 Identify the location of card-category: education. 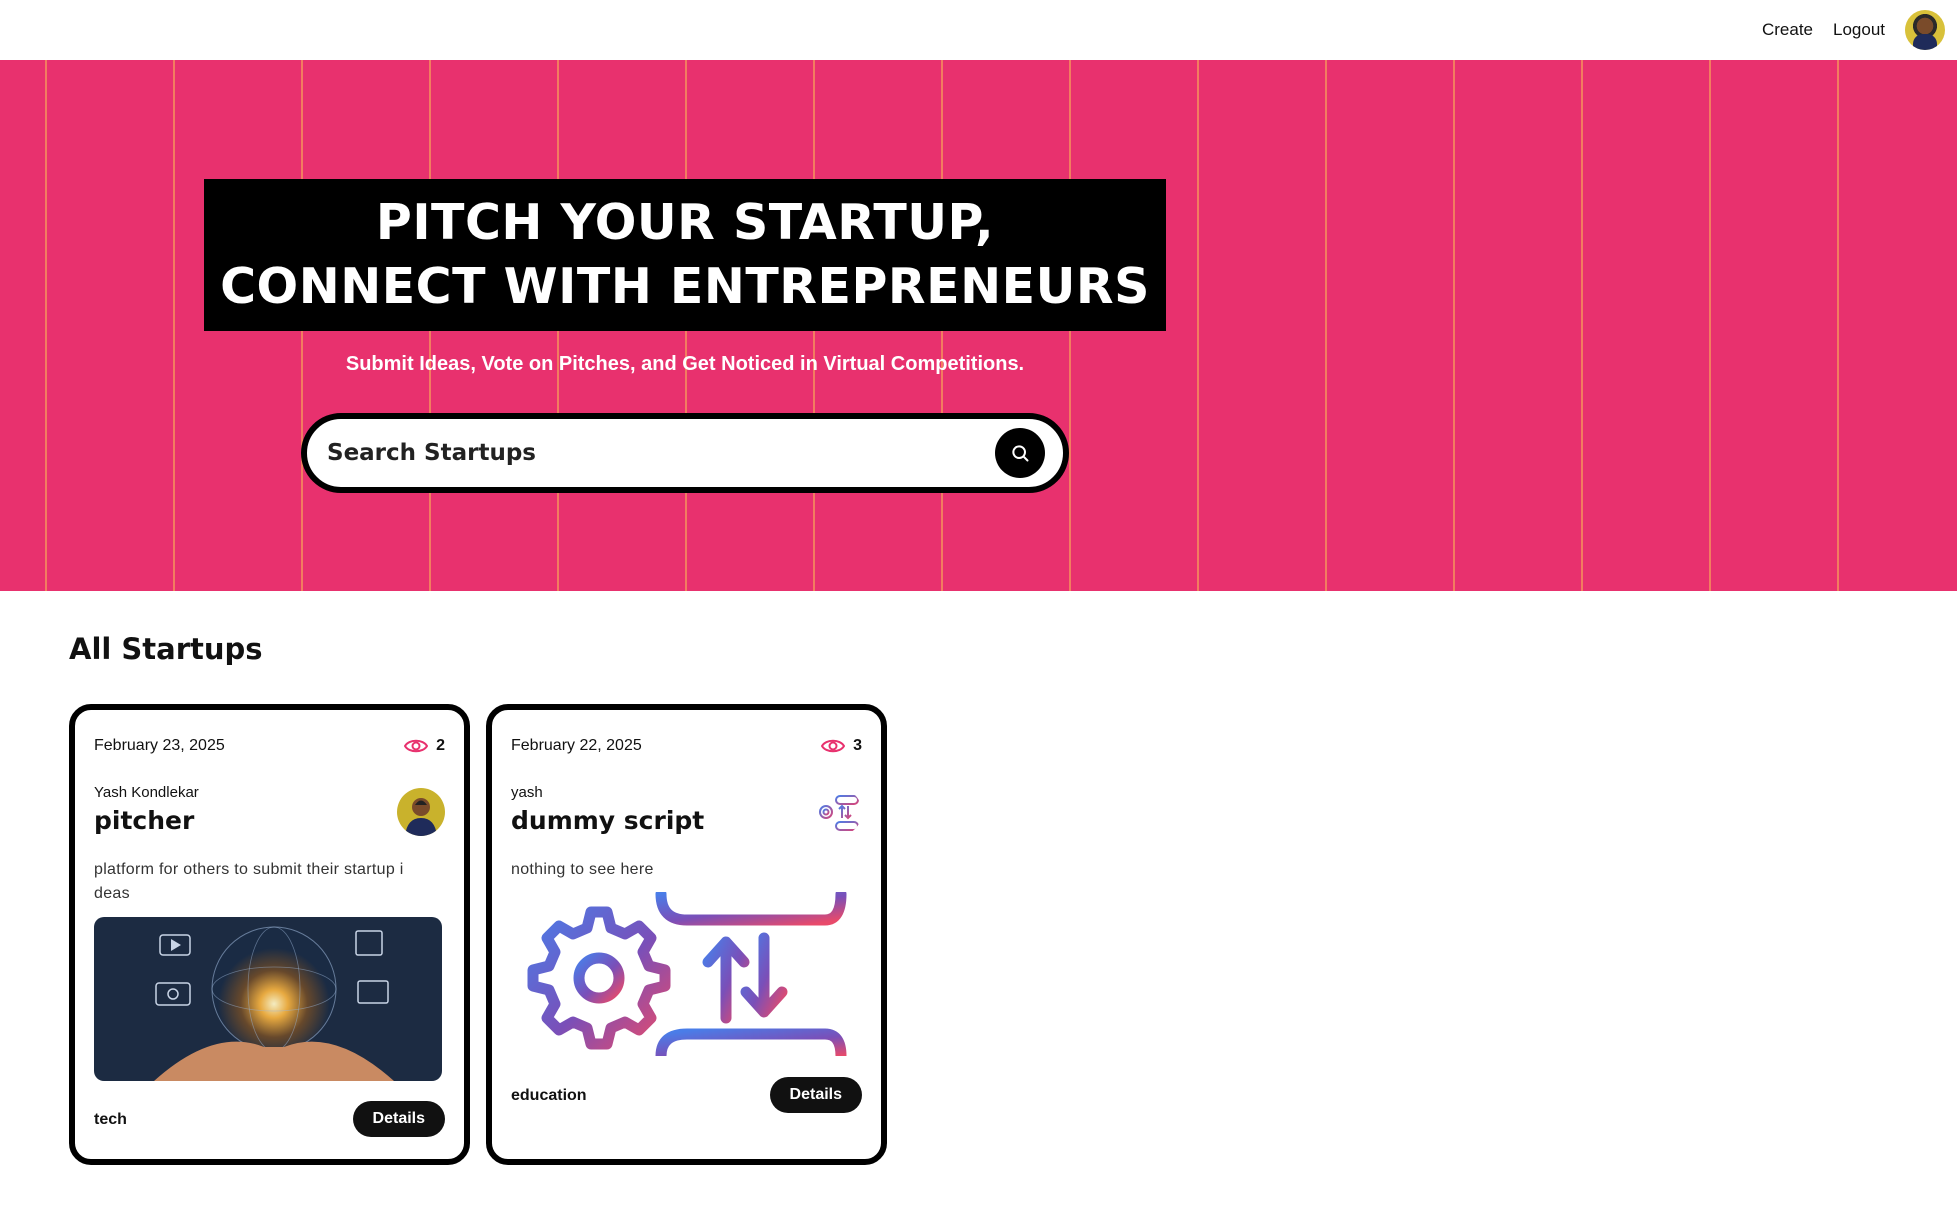
(549, 1096).